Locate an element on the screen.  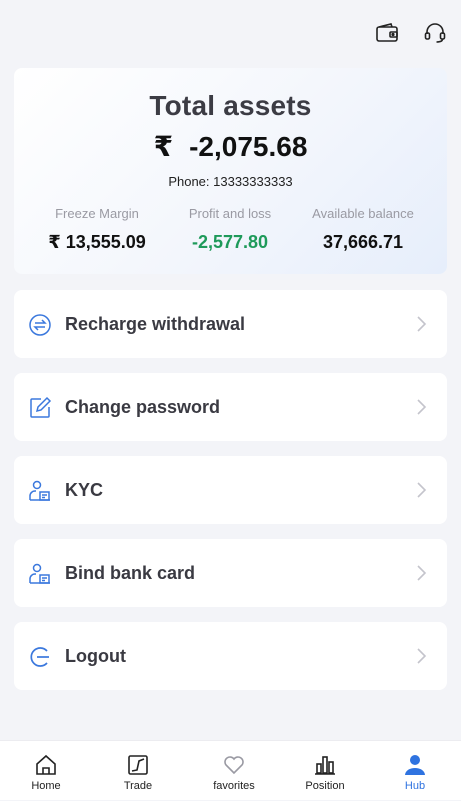
bar-chart-icon is located at coordinates (325, 765).